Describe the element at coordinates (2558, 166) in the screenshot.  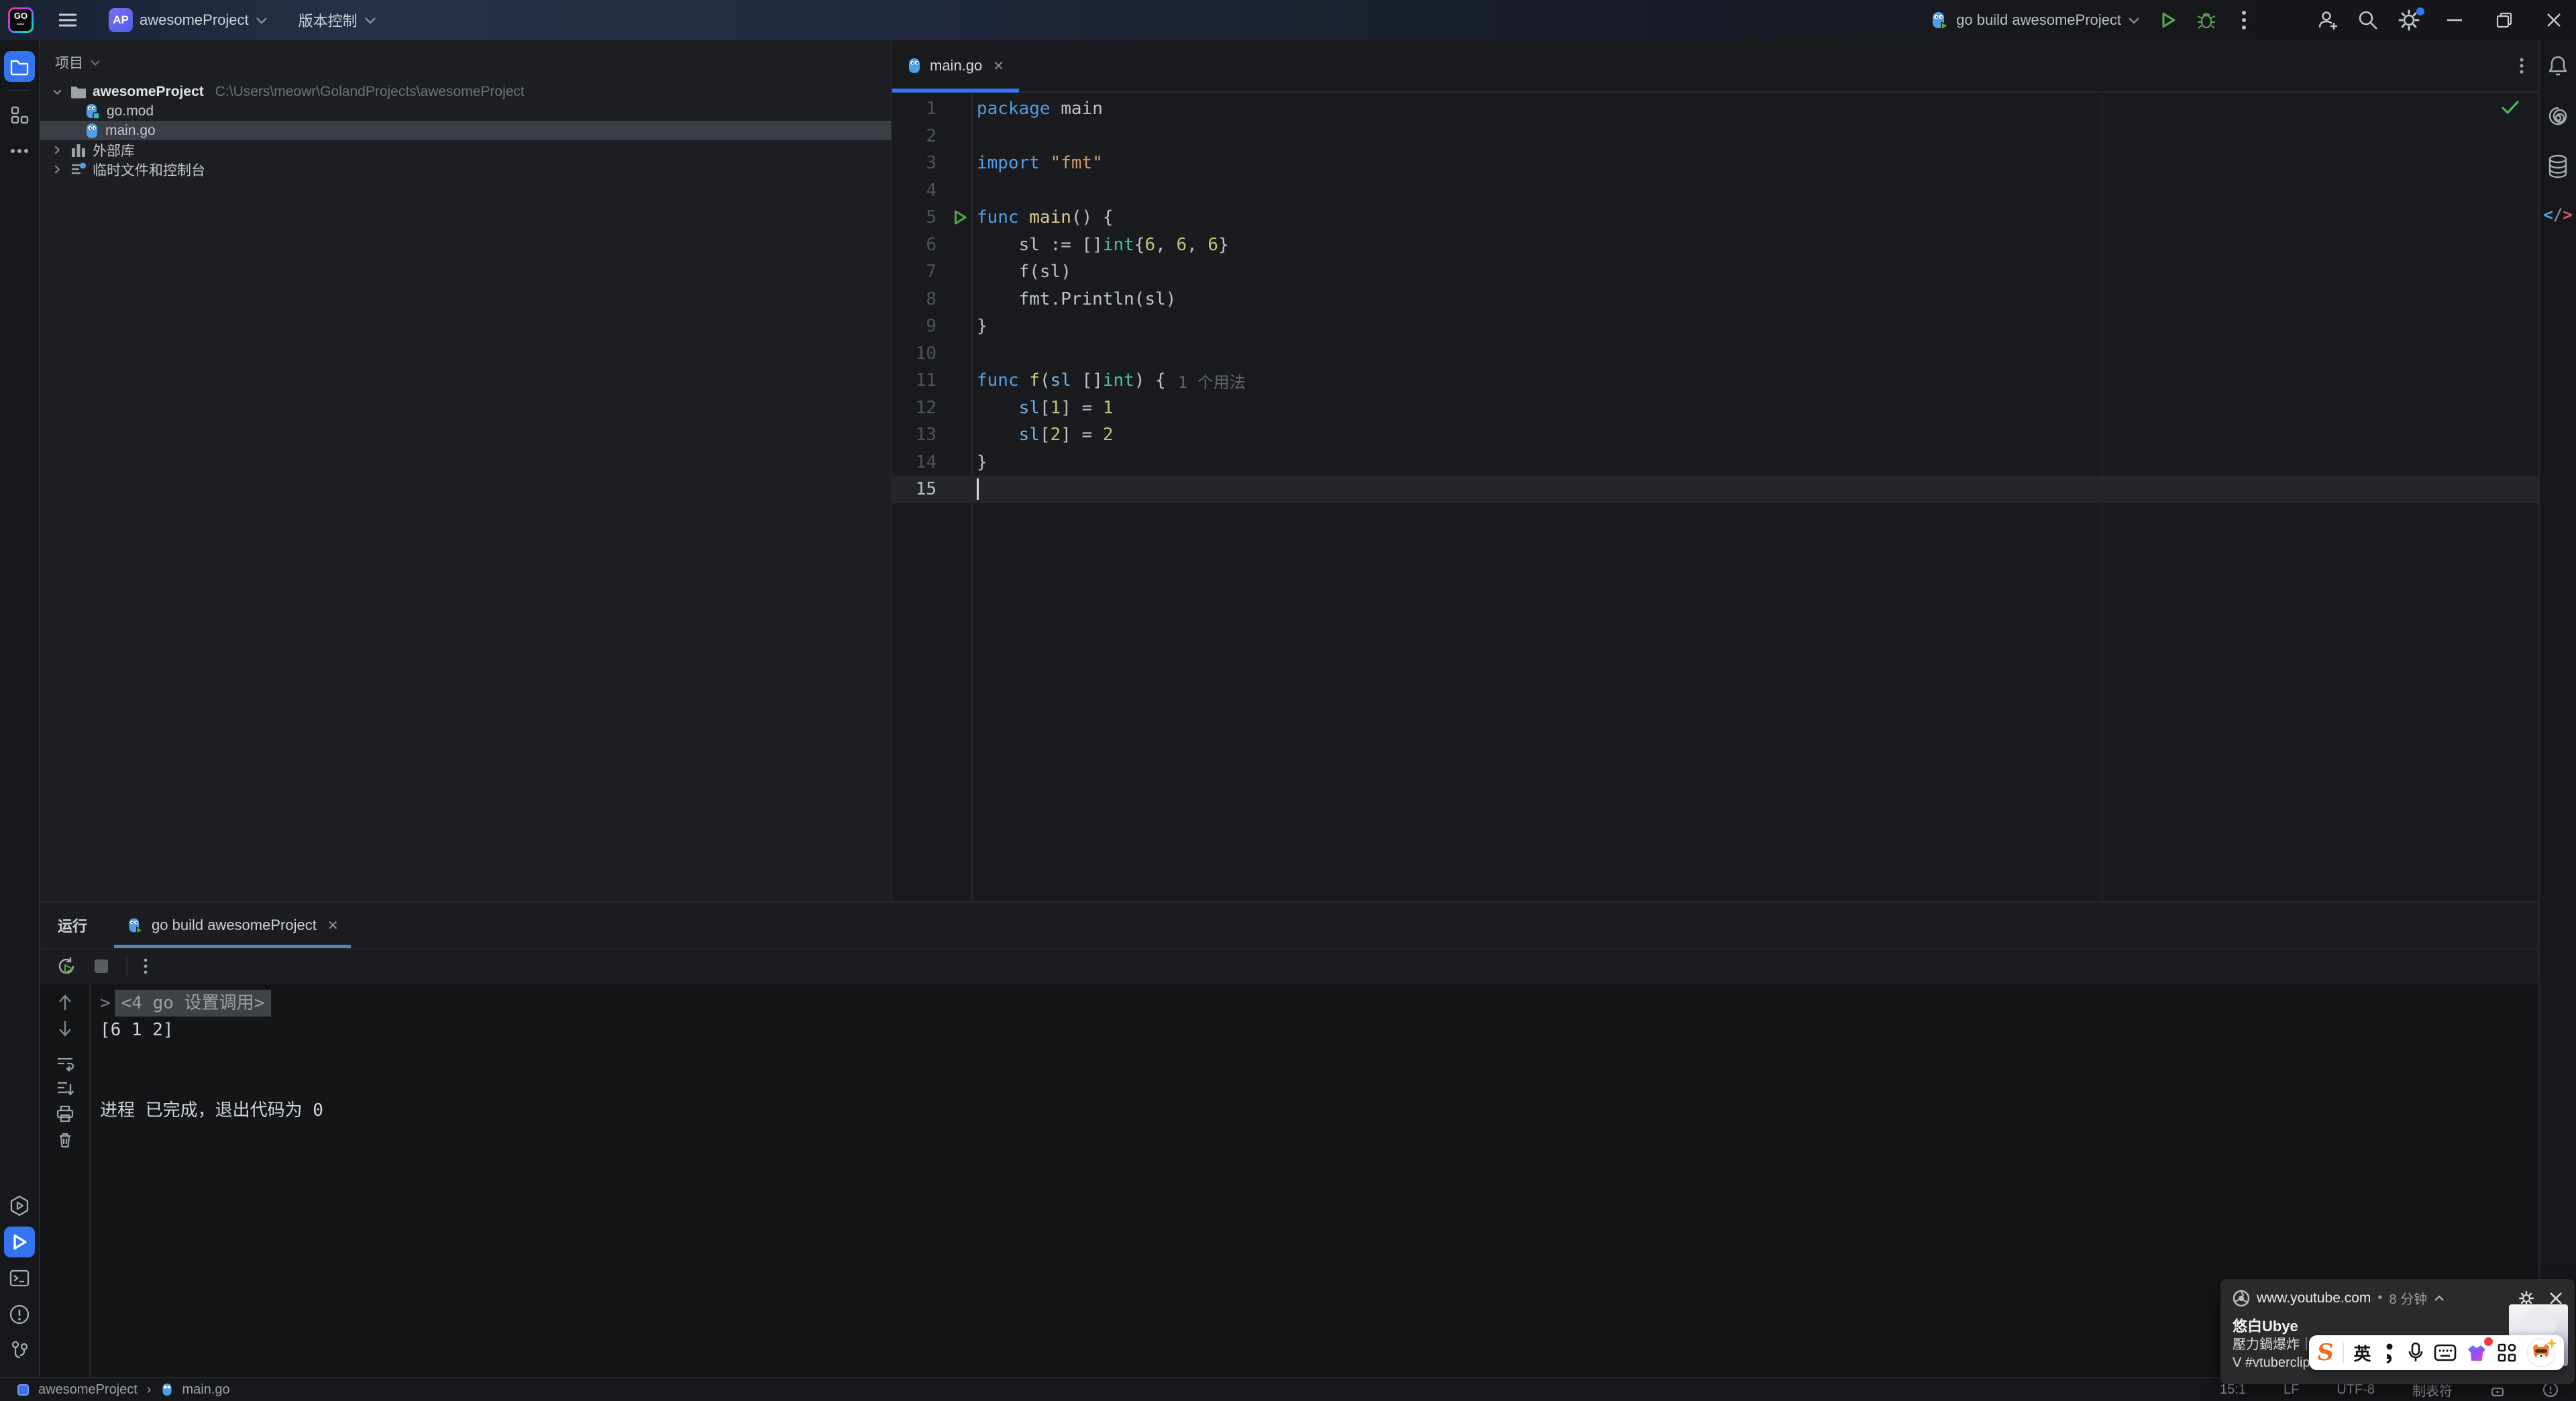
I see `database-button` at that location.